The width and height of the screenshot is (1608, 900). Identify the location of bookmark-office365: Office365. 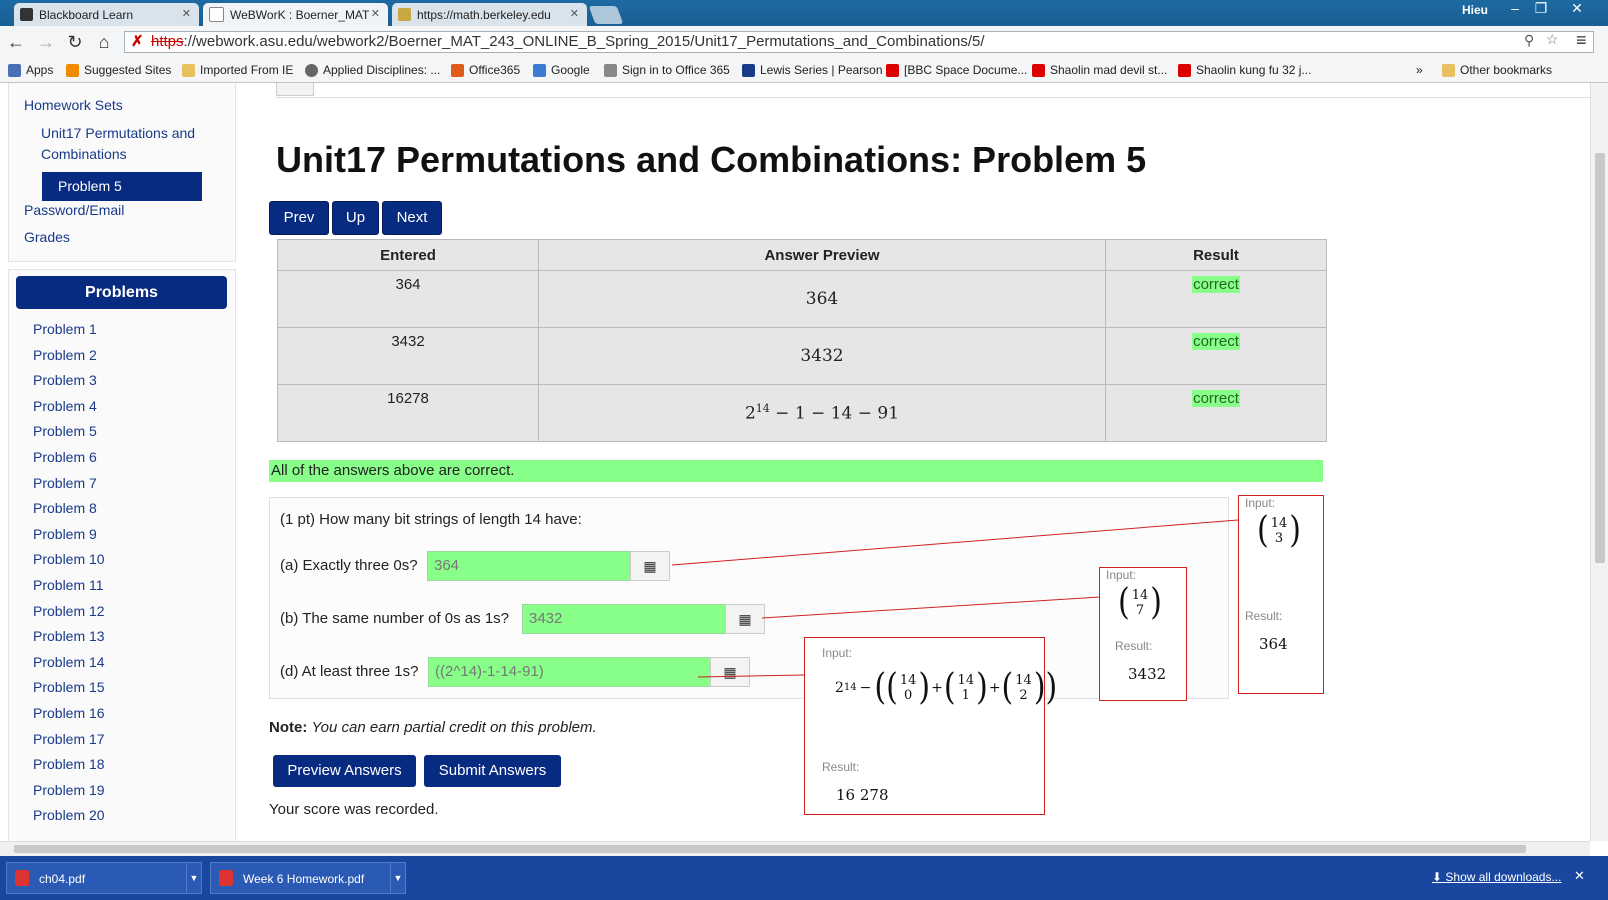
(485, 70).